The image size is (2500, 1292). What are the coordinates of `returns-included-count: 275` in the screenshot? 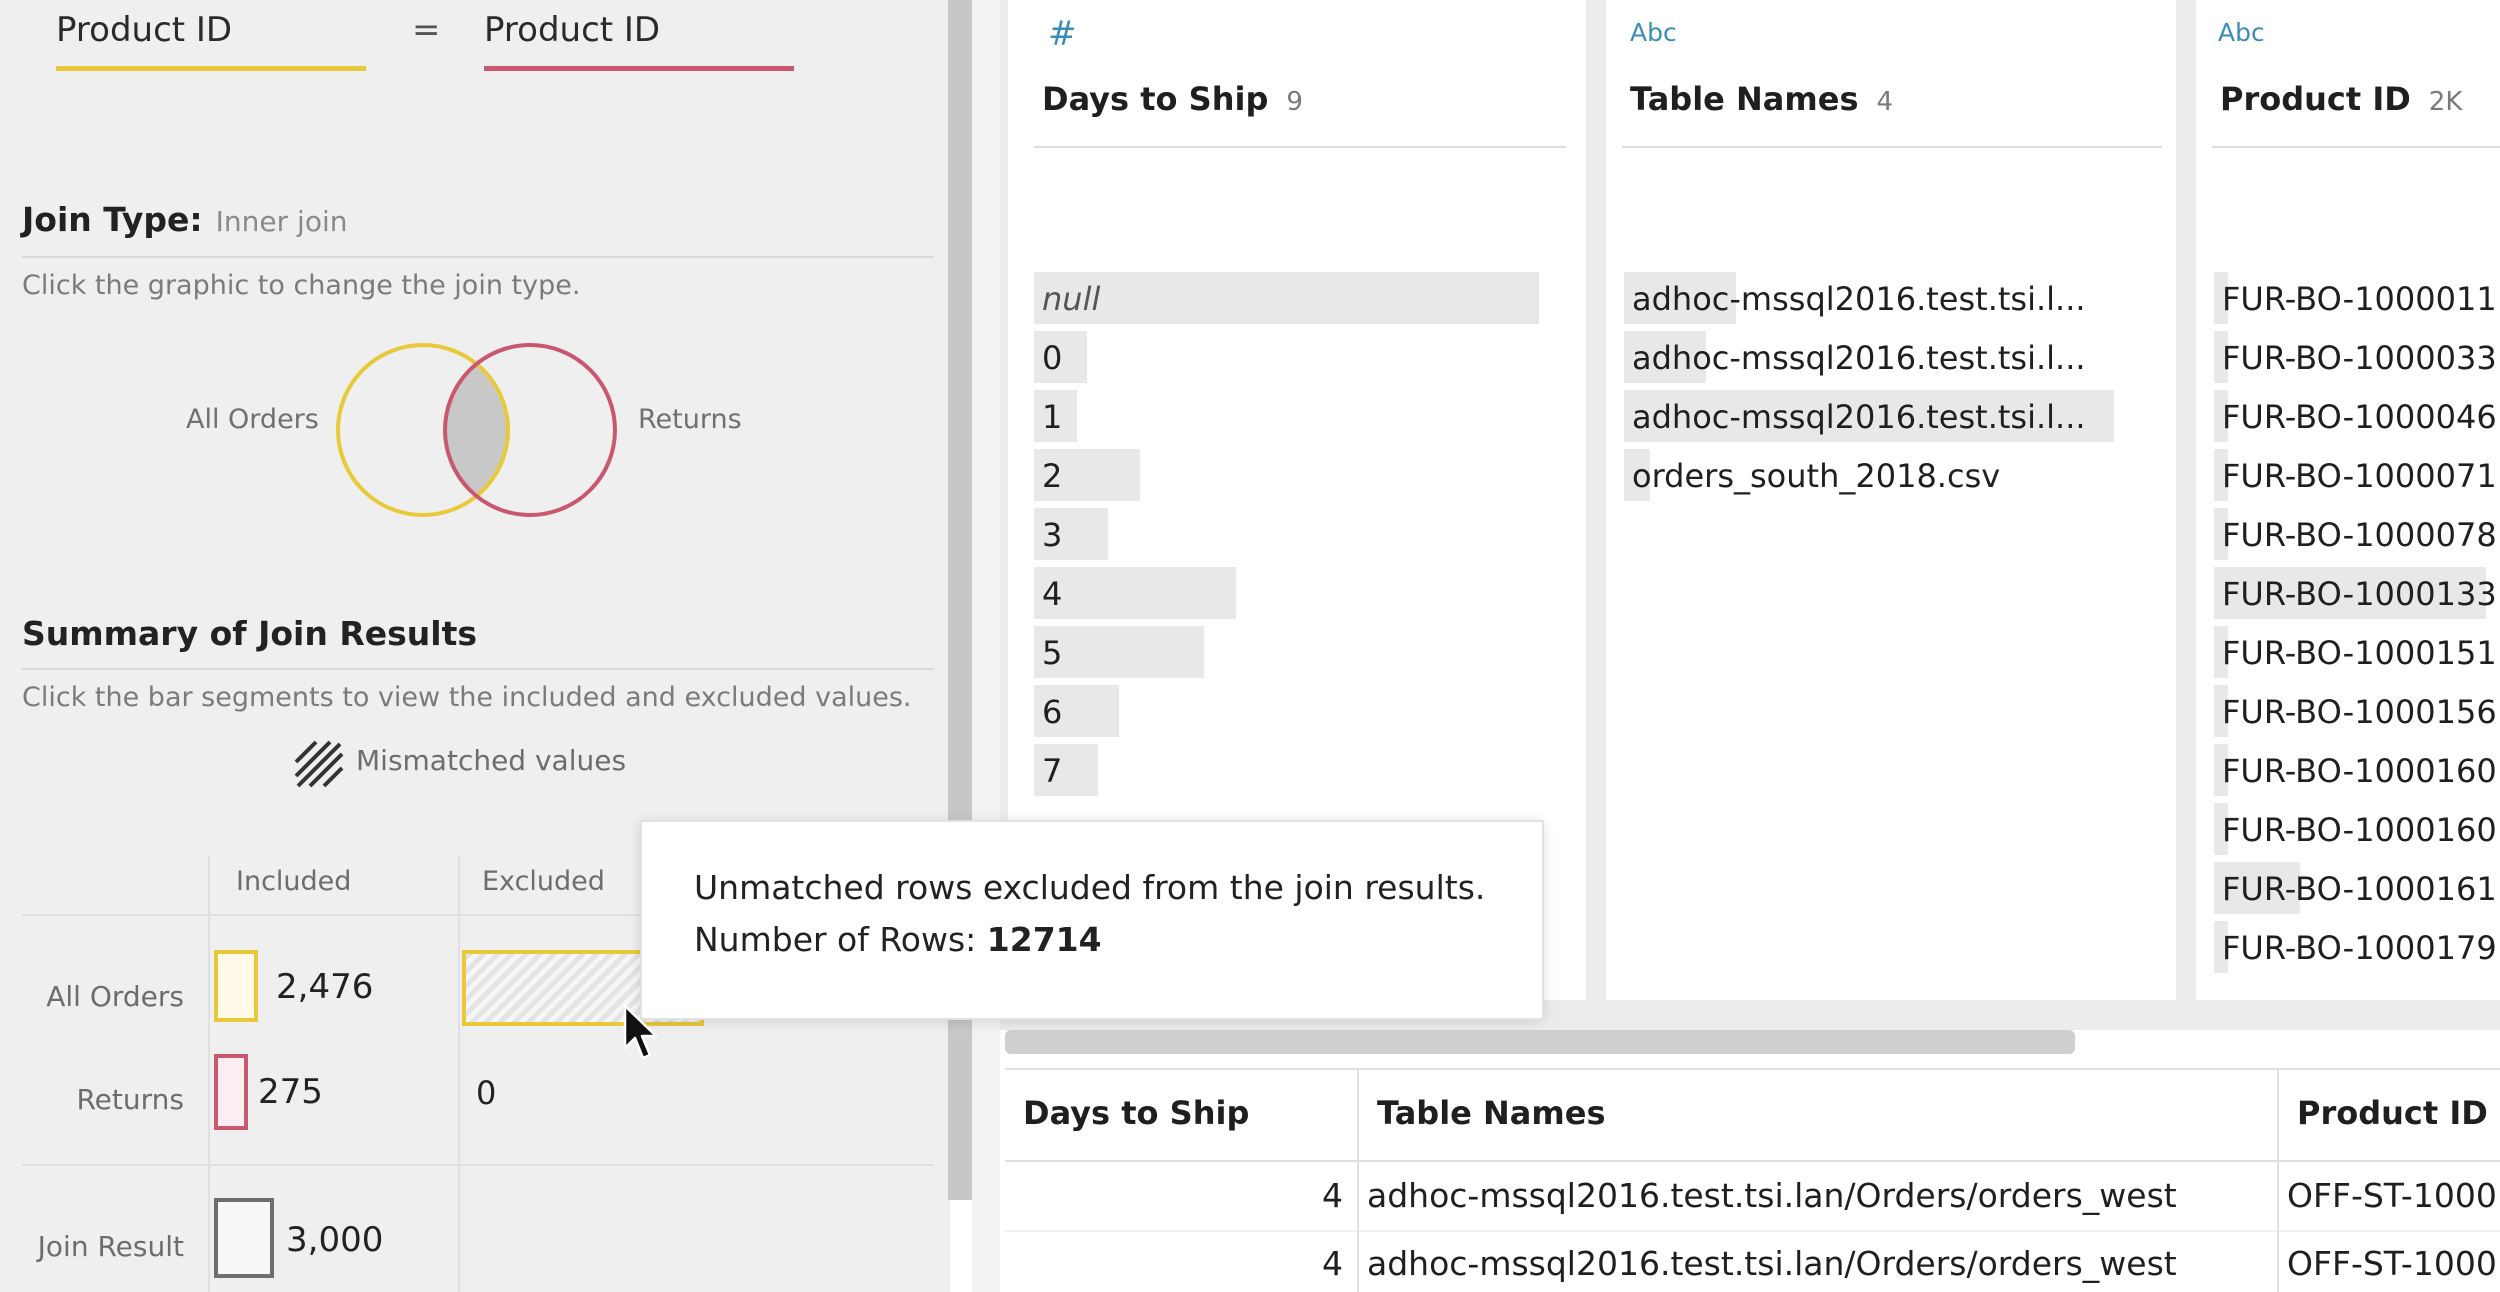 It's located at (290, 1092).